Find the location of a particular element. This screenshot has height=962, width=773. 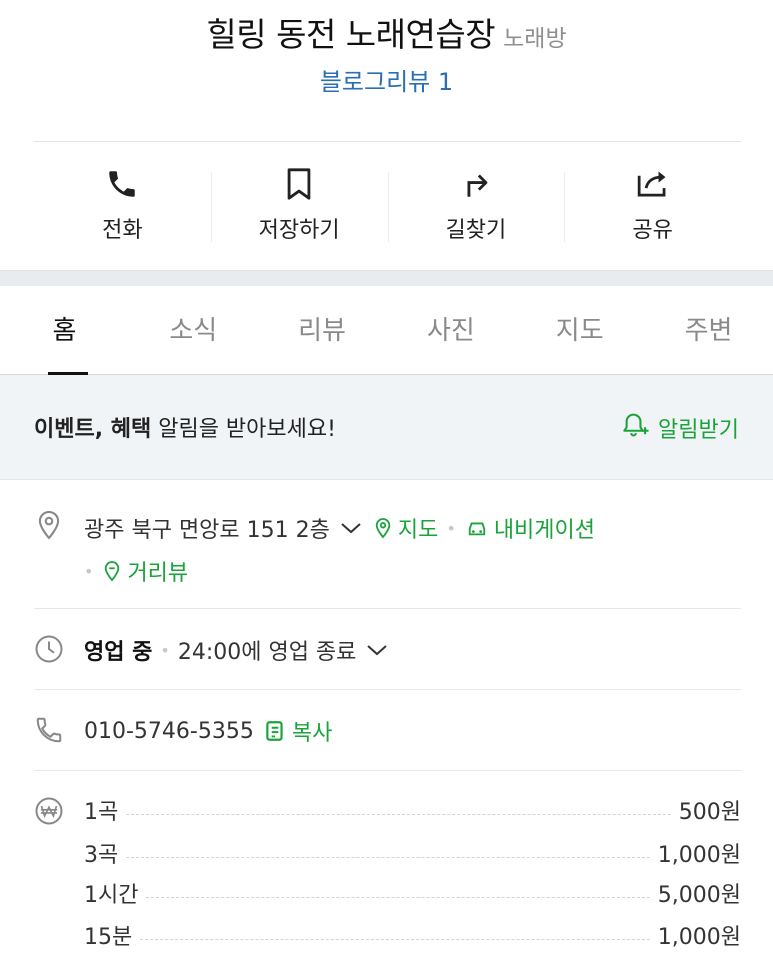

tab-bar: 홈 소식 리뷰 사진 지도 주변 is located at coordinates (386, 330).